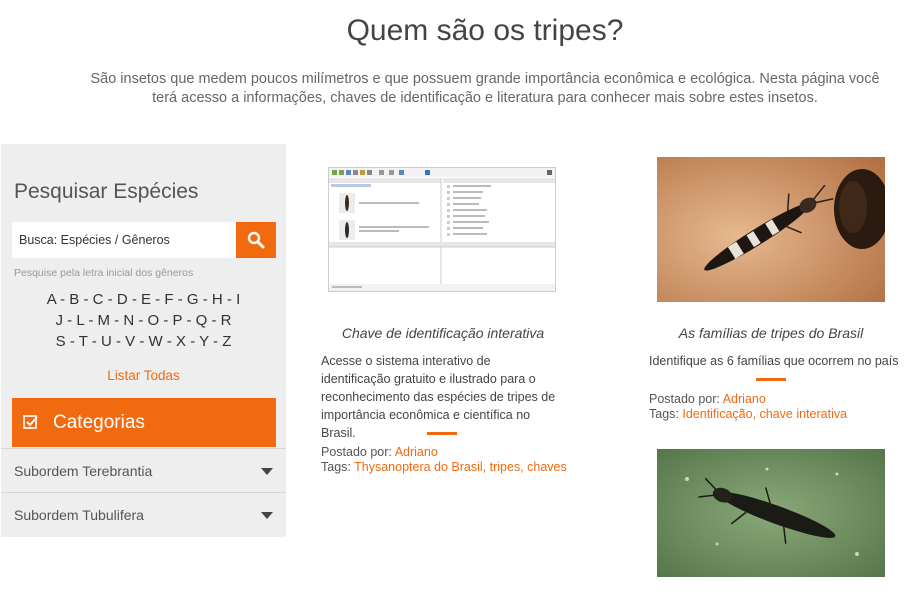 The image size is (916, 595). What do you see at coordinates (61, 341) in the screenshot?
I see `alphabet-letter-link: S` at bounding box center [61, 341].